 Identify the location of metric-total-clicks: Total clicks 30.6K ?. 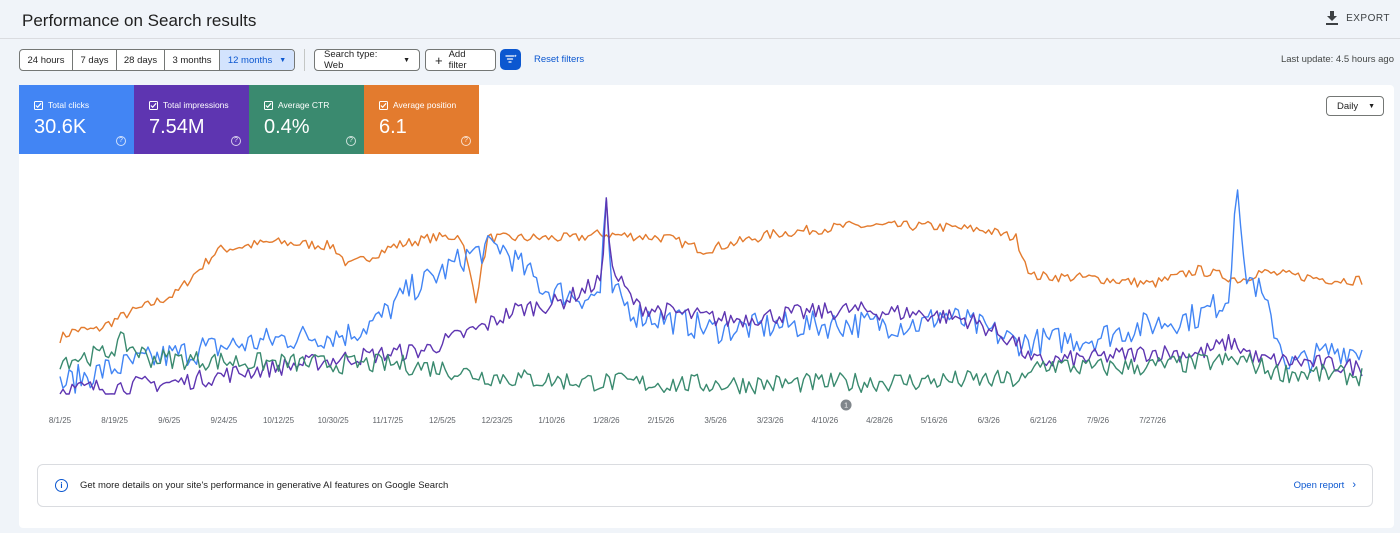
(76, 119).